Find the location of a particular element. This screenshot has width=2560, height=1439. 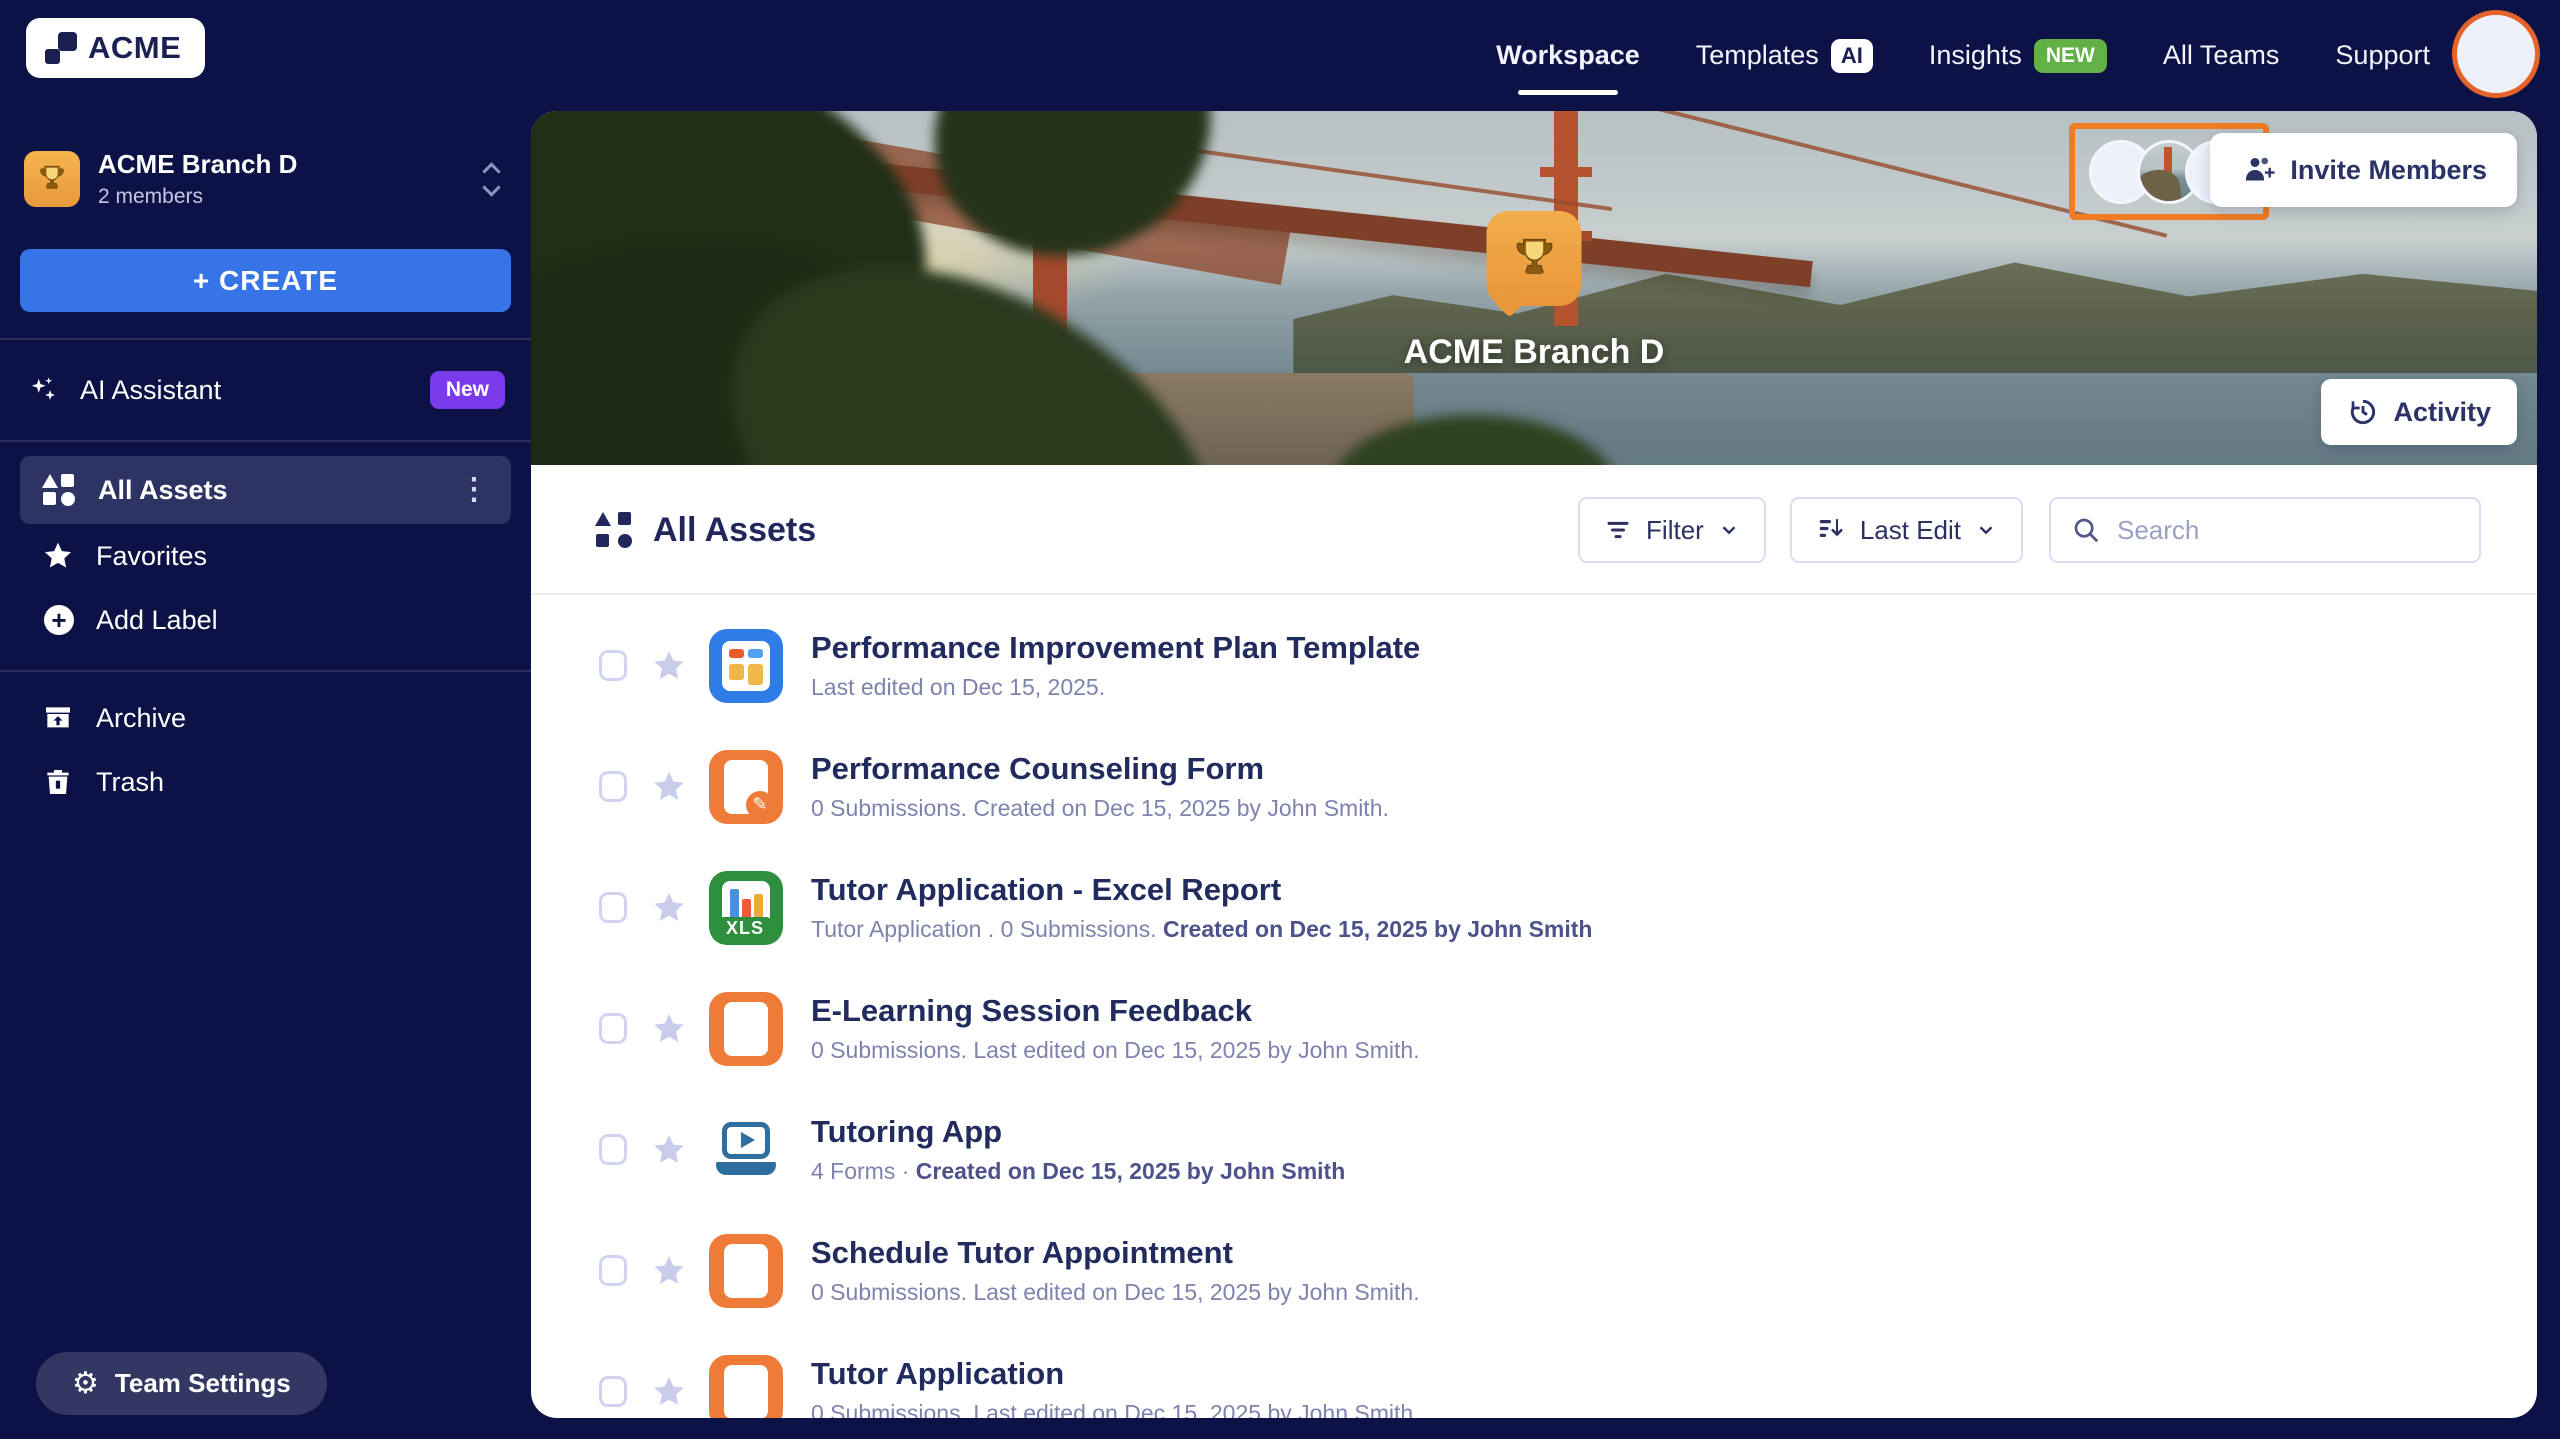

nav-support: Support is located at coordinates (2382, 55).